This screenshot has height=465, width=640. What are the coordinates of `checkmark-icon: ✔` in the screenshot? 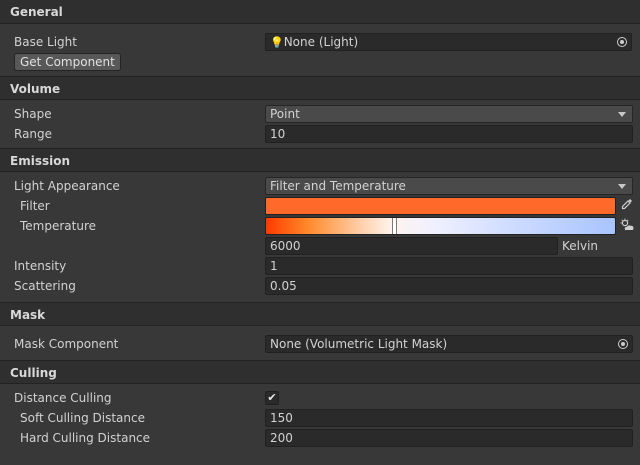 It's located at (272, 397).